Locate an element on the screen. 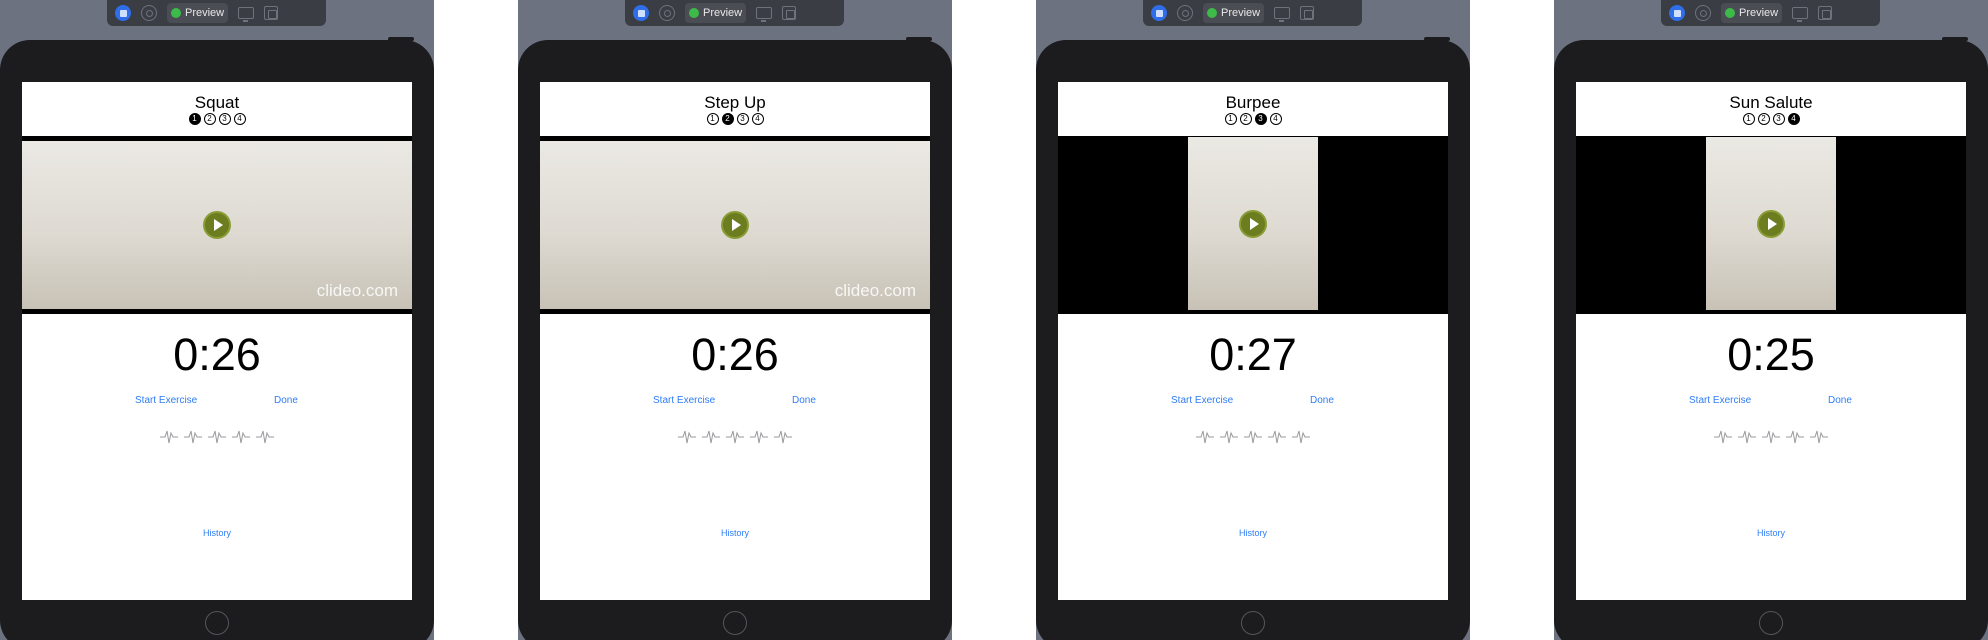 The height and width of the screenshot is (640, 1988). exercise-title: Burpee is located at coordinates (1253, 102).